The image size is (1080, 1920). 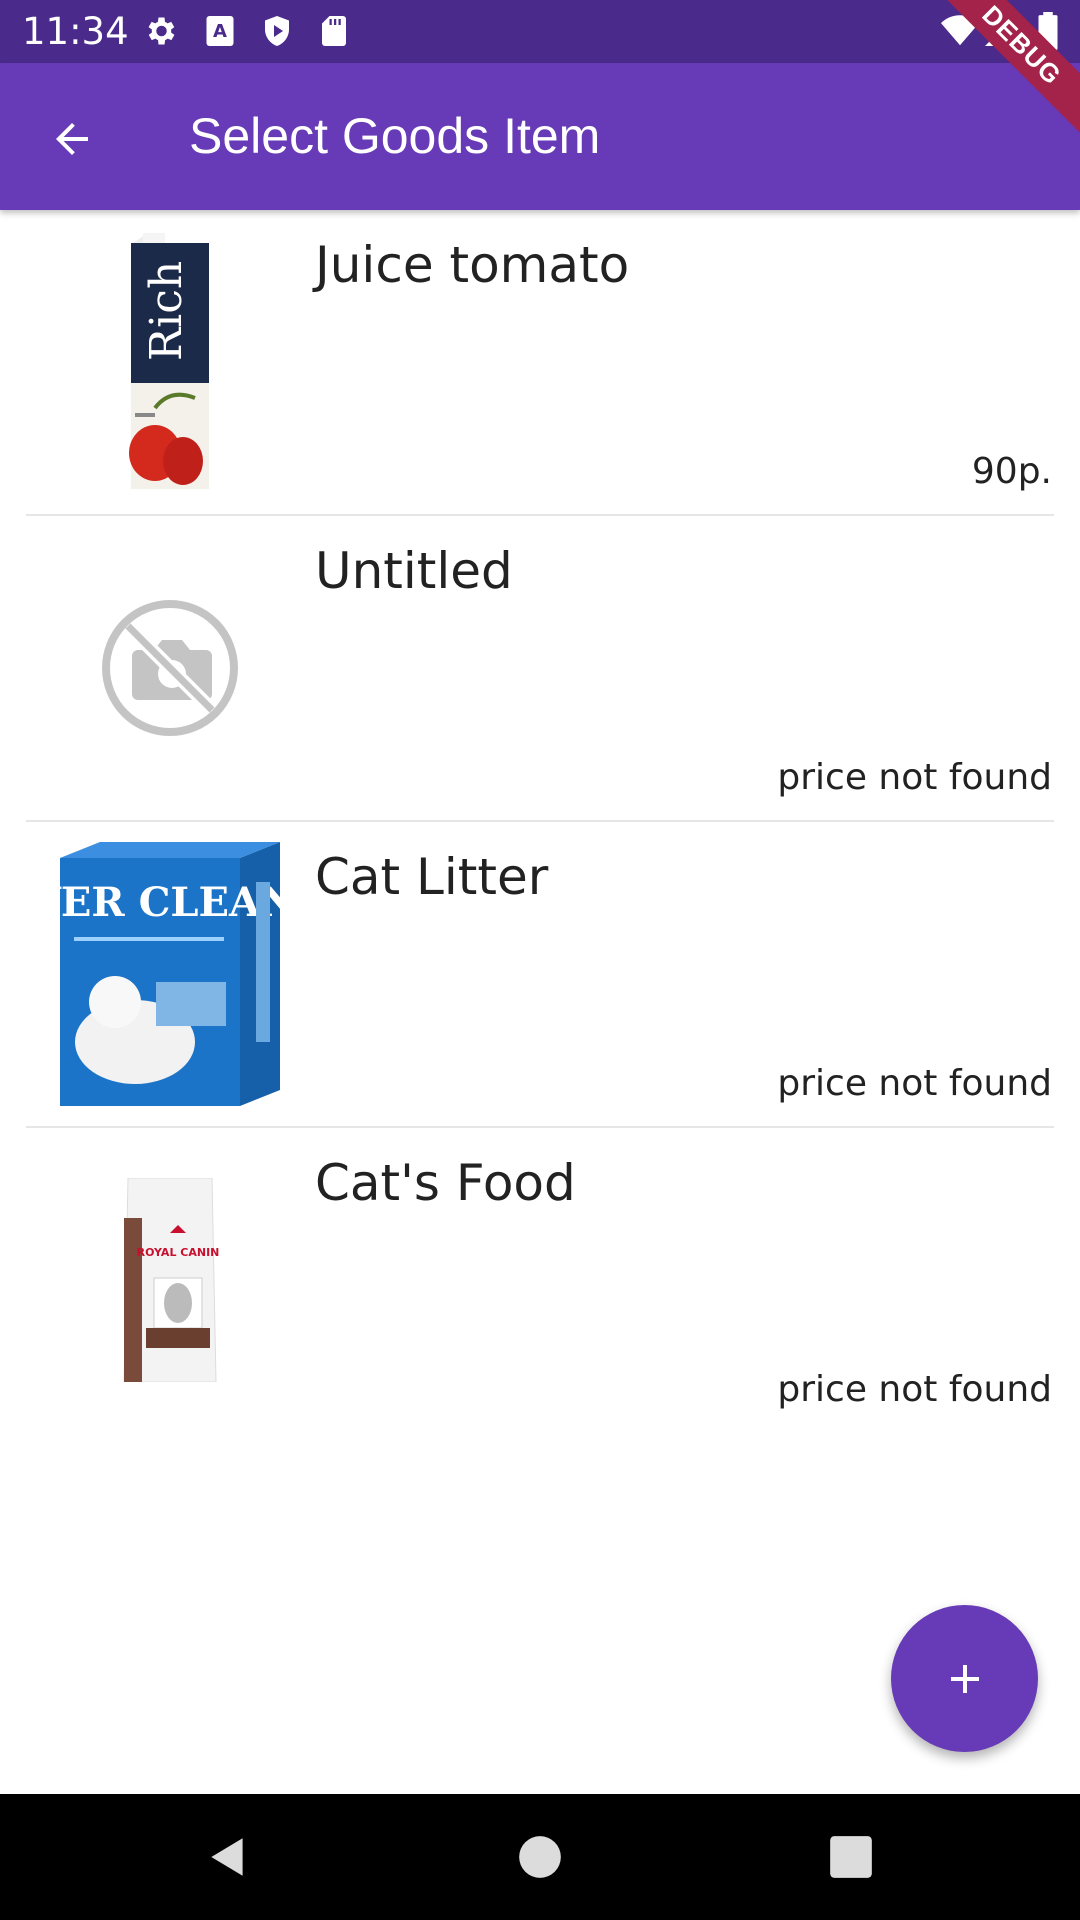 What do you see at coordinates (540, 31) in the screenshot?
I see `status-bar: 11:34 A` at bounding box center [540, 31].